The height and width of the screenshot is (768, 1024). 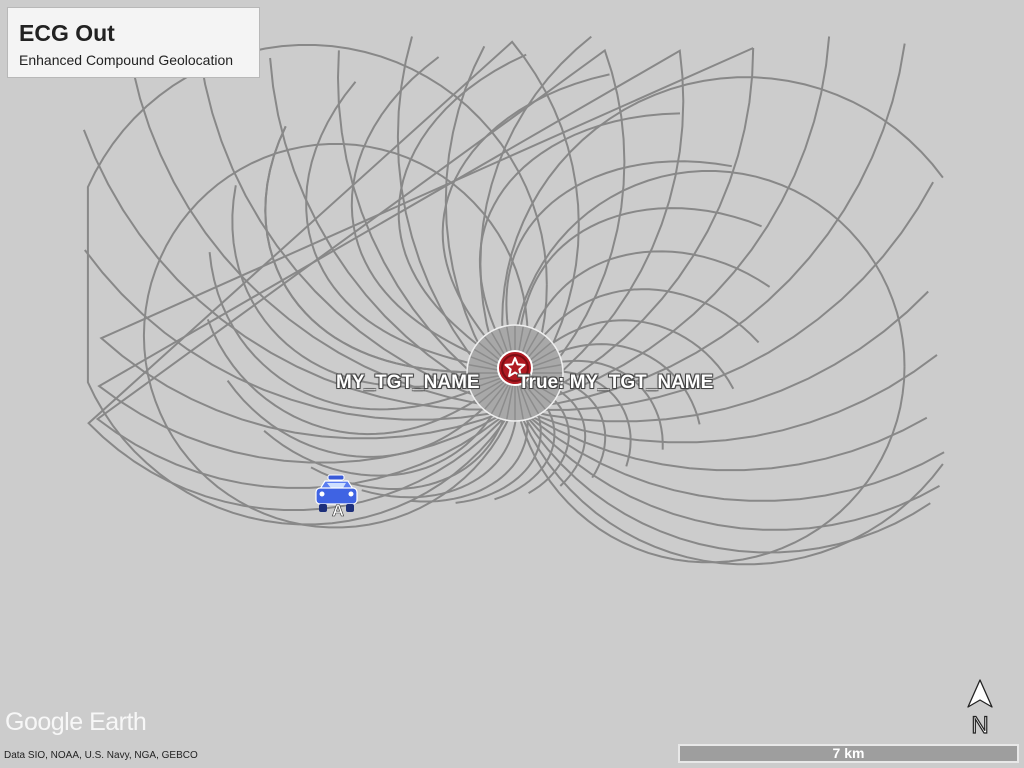 What do you see at coordinates (615, 383) in the screenshot?
I see `true-target-label: True: MY_TGT_NAME` at bounding box center [615, 383].